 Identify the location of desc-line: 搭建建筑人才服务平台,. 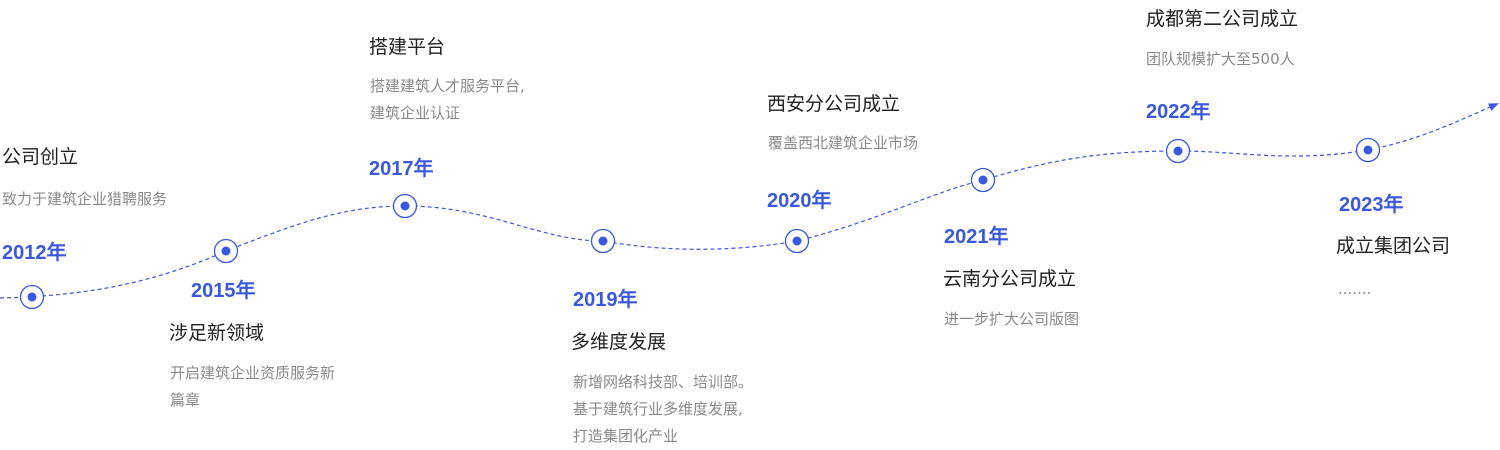
(447, 86).